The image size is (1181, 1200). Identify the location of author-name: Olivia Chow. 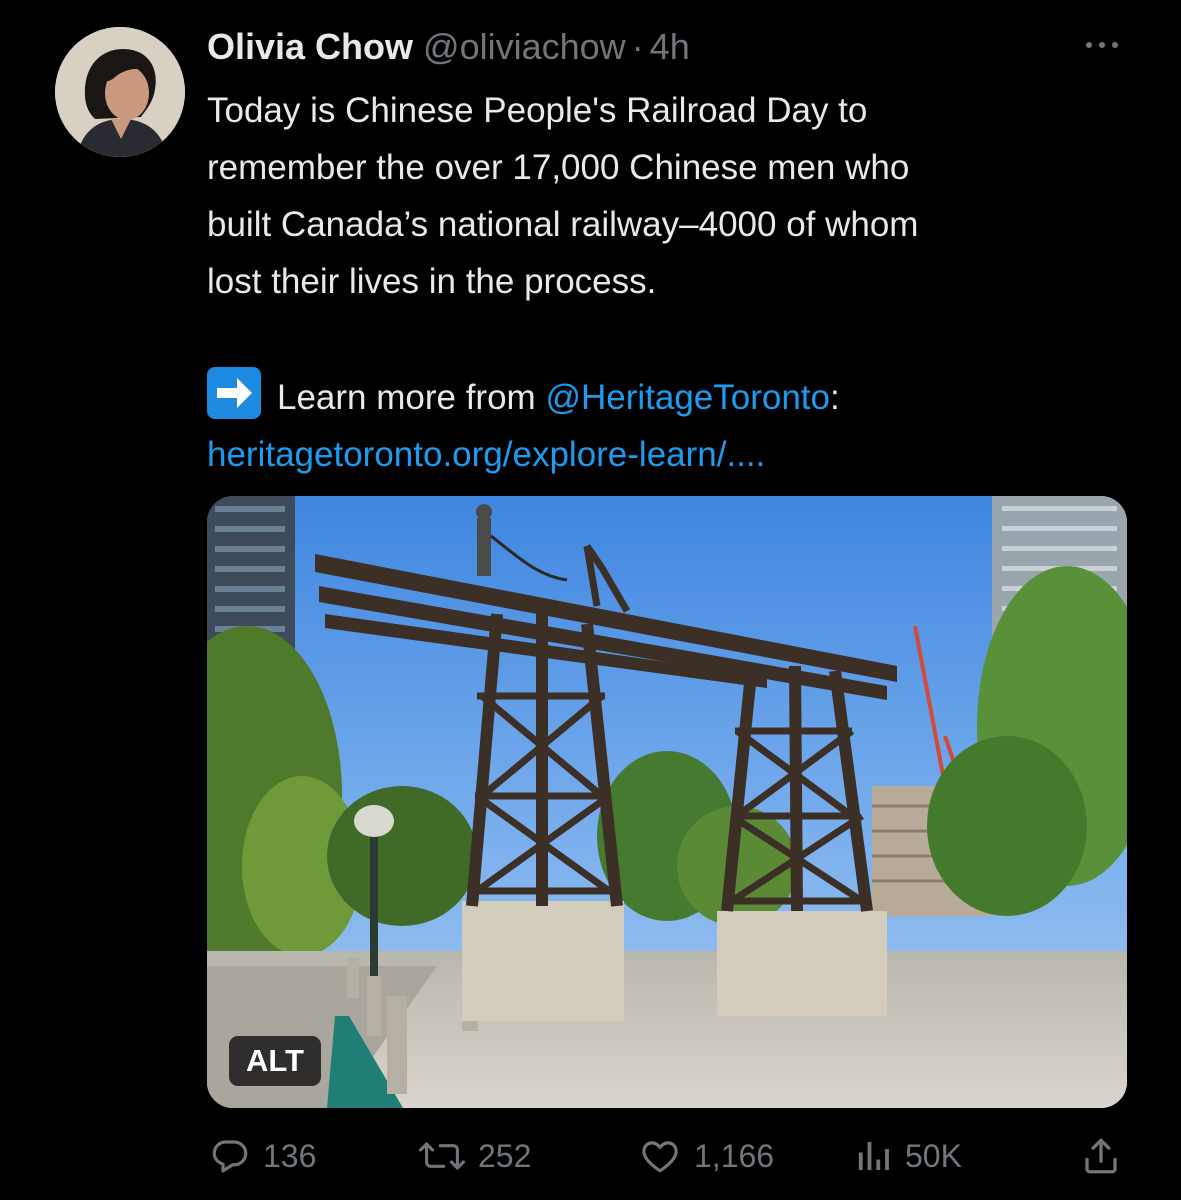
(310, 47).